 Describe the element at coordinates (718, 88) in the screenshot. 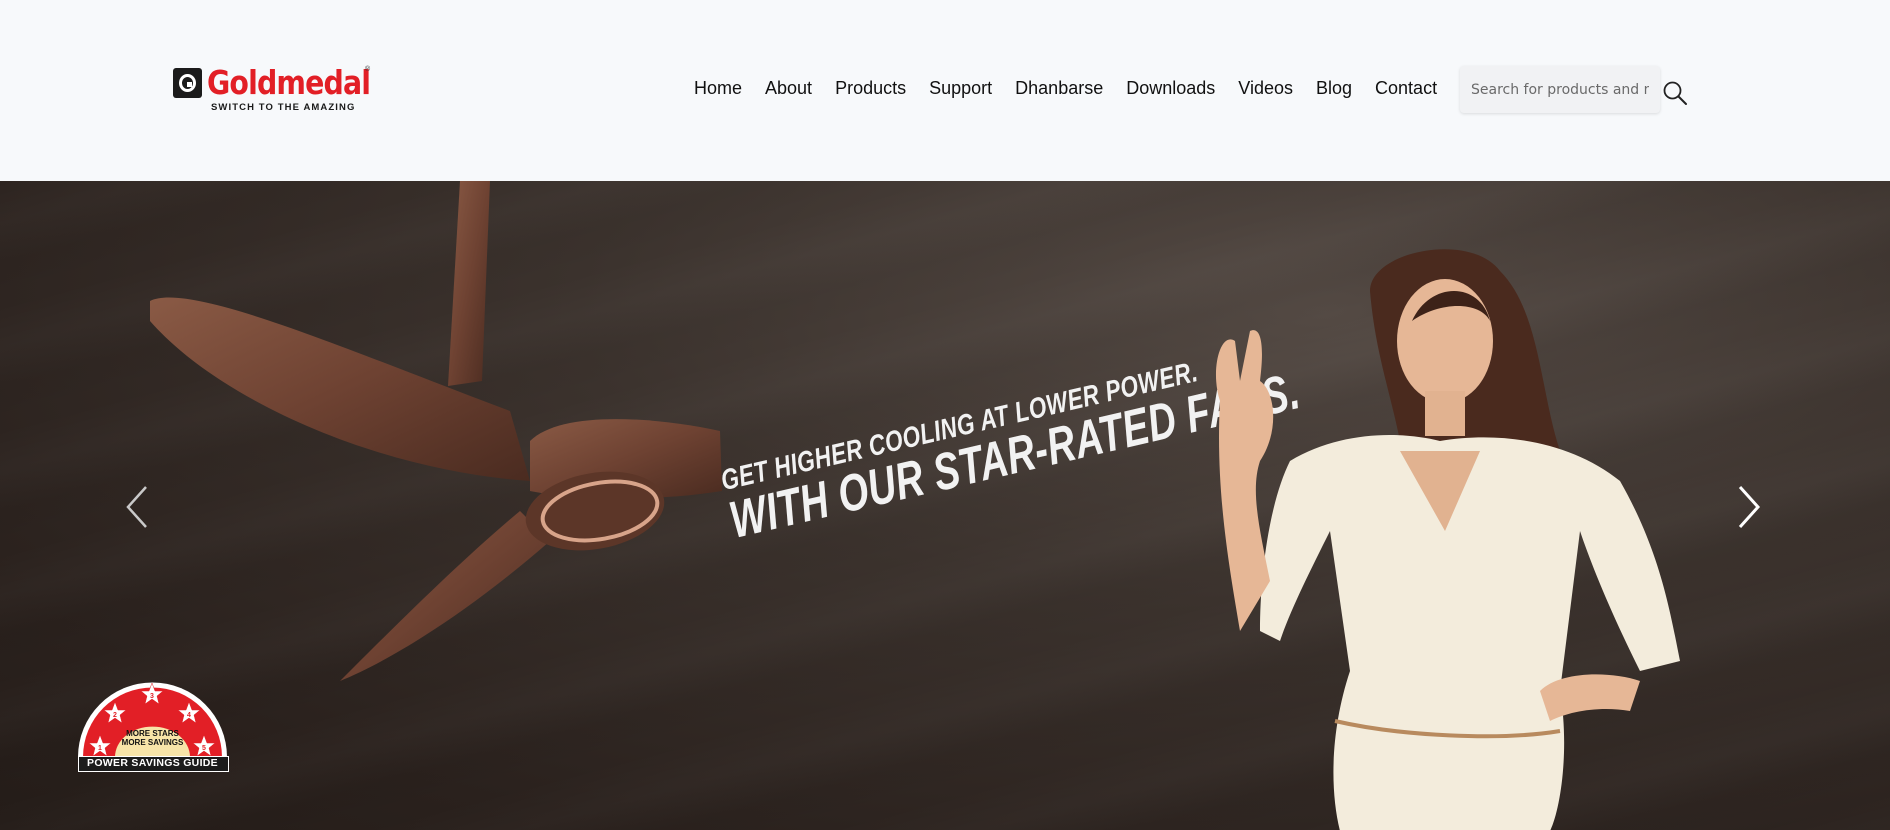

I see `nav-home: Home` at that location.